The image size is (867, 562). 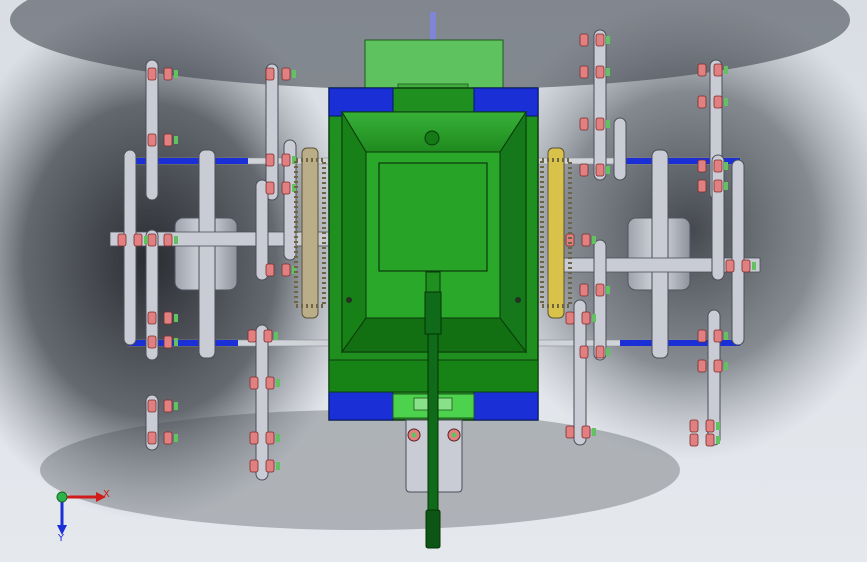 What do you see at coordinates (433, 217) in the screenshot?
I see `hopper-inner-panel` at bounding box center [433, 217].